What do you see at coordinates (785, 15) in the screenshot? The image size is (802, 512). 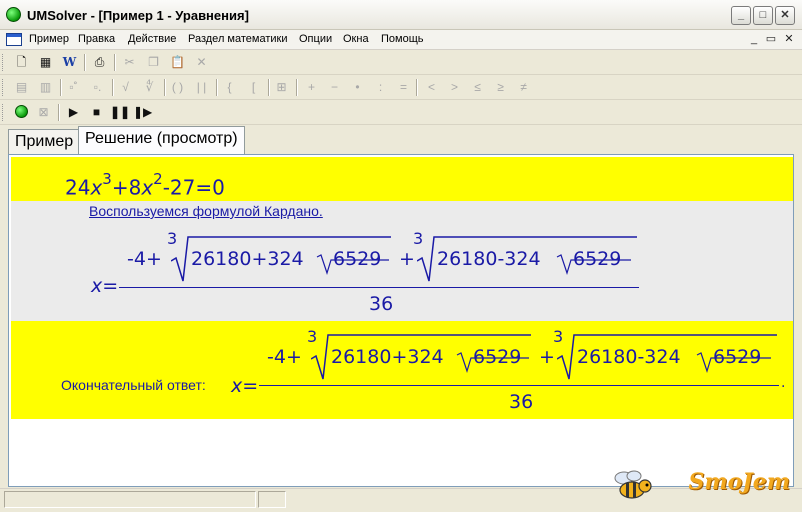 I see `close-button: ✕` at bounding box center [785, 15].